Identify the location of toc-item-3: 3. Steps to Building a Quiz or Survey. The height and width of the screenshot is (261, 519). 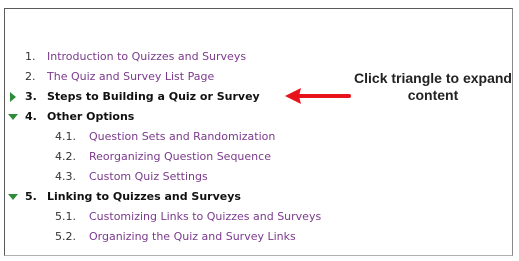
(150, 97).